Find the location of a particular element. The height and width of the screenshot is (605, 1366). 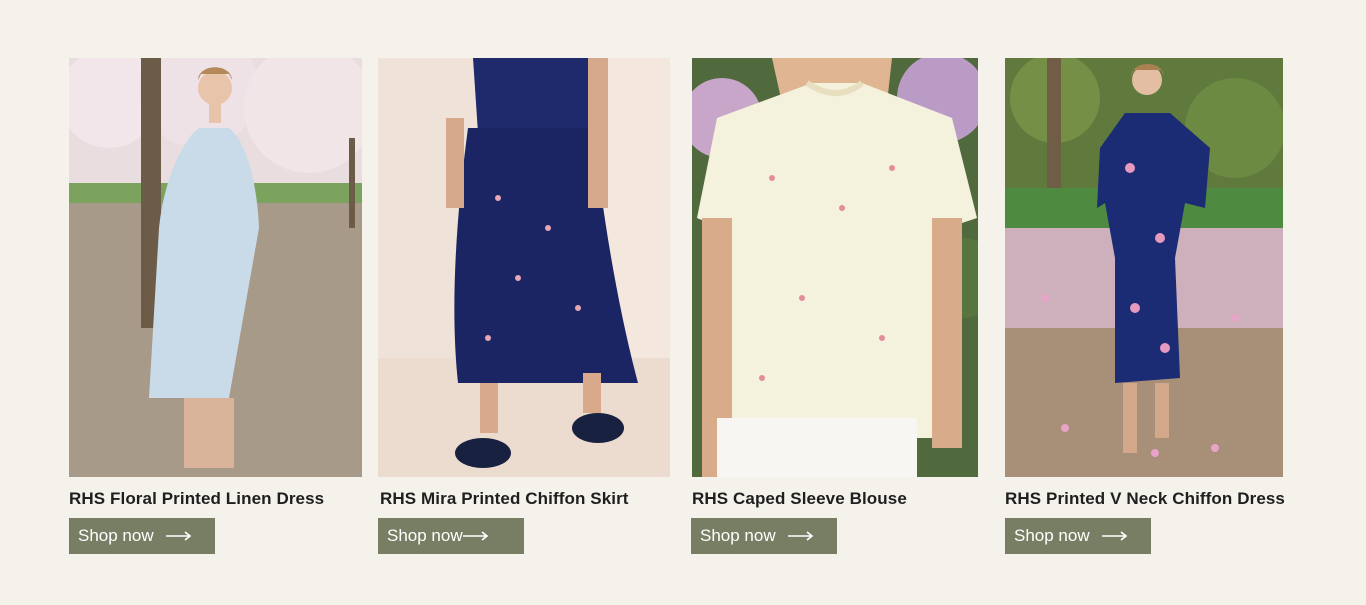

product-title: RHS Caped Sleeve Blouse is located at coordinates (799, 499).